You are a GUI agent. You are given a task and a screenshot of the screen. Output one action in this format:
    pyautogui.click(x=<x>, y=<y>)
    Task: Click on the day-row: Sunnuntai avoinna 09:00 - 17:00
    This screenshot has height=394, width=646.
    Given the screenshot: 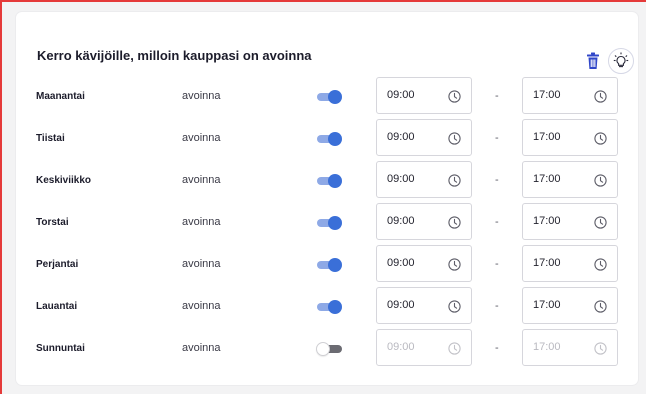 What is the action you would take?
    pyautogui.click(x=323, y=349)
    